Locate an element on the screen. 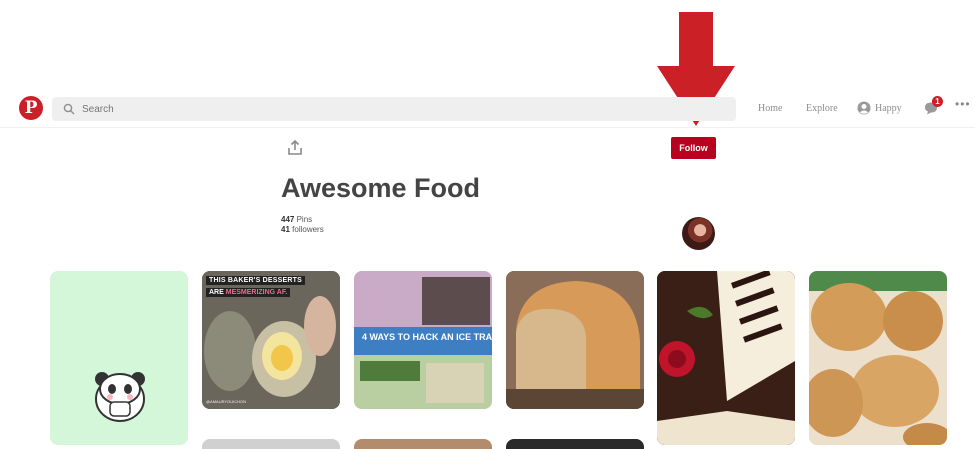 The width and height of the screenshot is (975, 449). nav-home-link: Home is located at coordinates (770, 108).